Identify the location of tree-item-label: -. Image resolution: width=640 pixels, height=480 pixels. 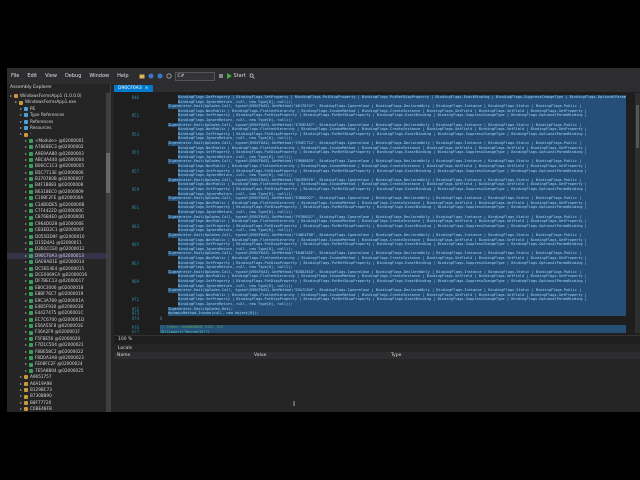
(31, 134).